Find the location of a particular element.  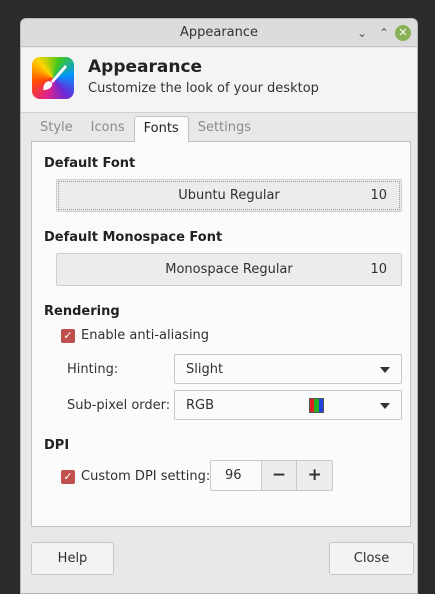

default-font-button: Ubuntu Regular 10 is located at coordinates (229, 195).